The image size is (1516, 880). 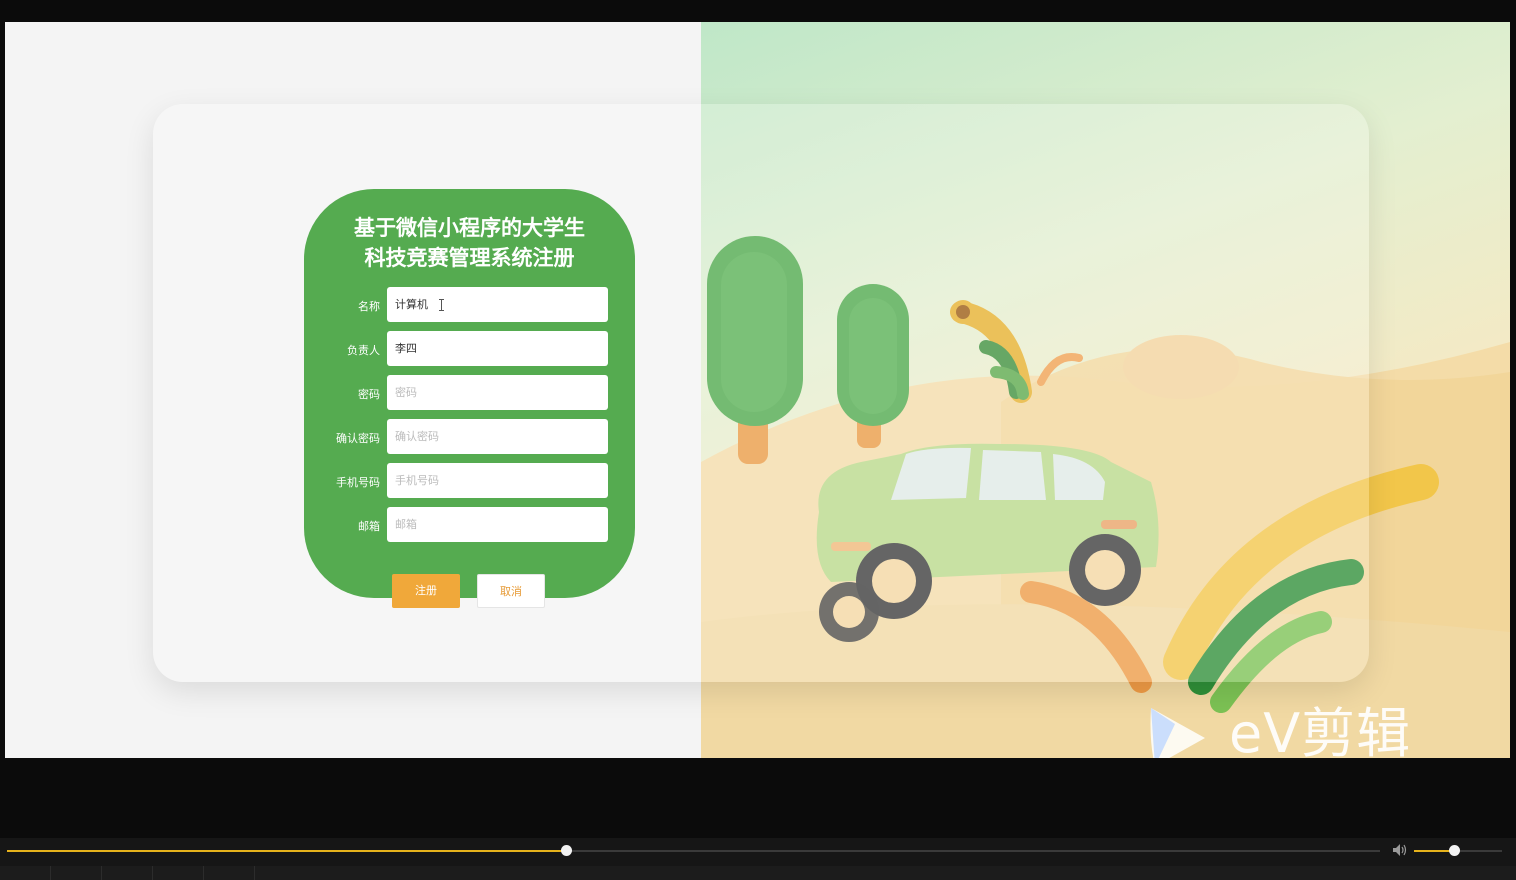 I want to click on play-logo-icon, so click(x=1177, y=733).